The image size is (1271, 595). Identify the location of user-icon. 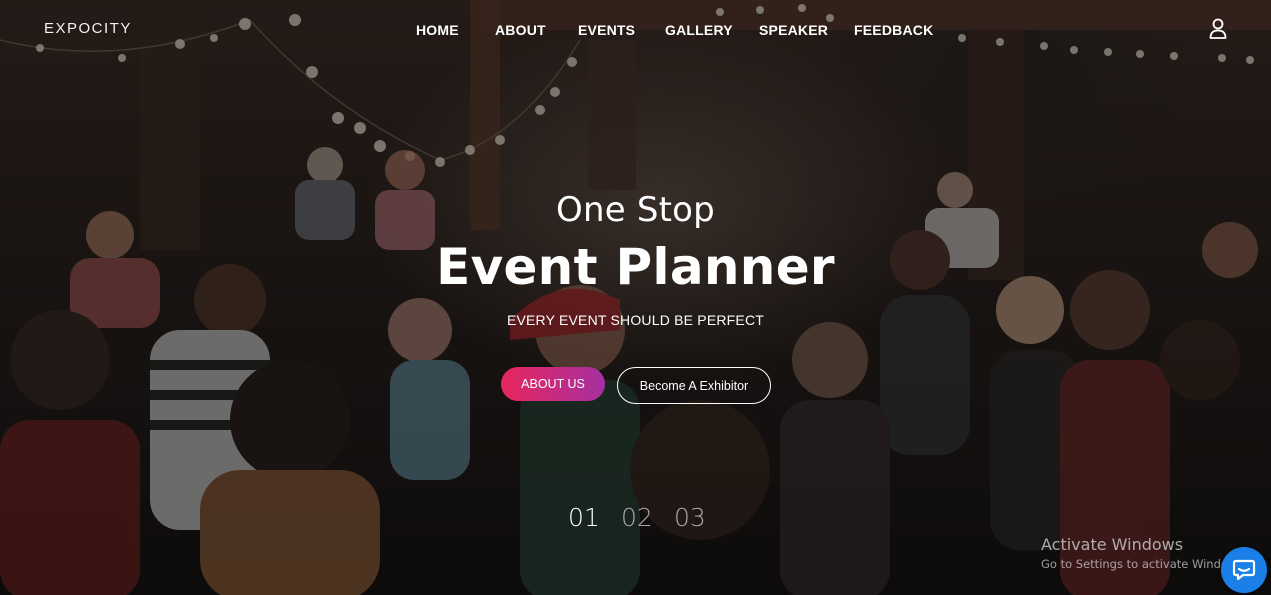
(1218, 28).